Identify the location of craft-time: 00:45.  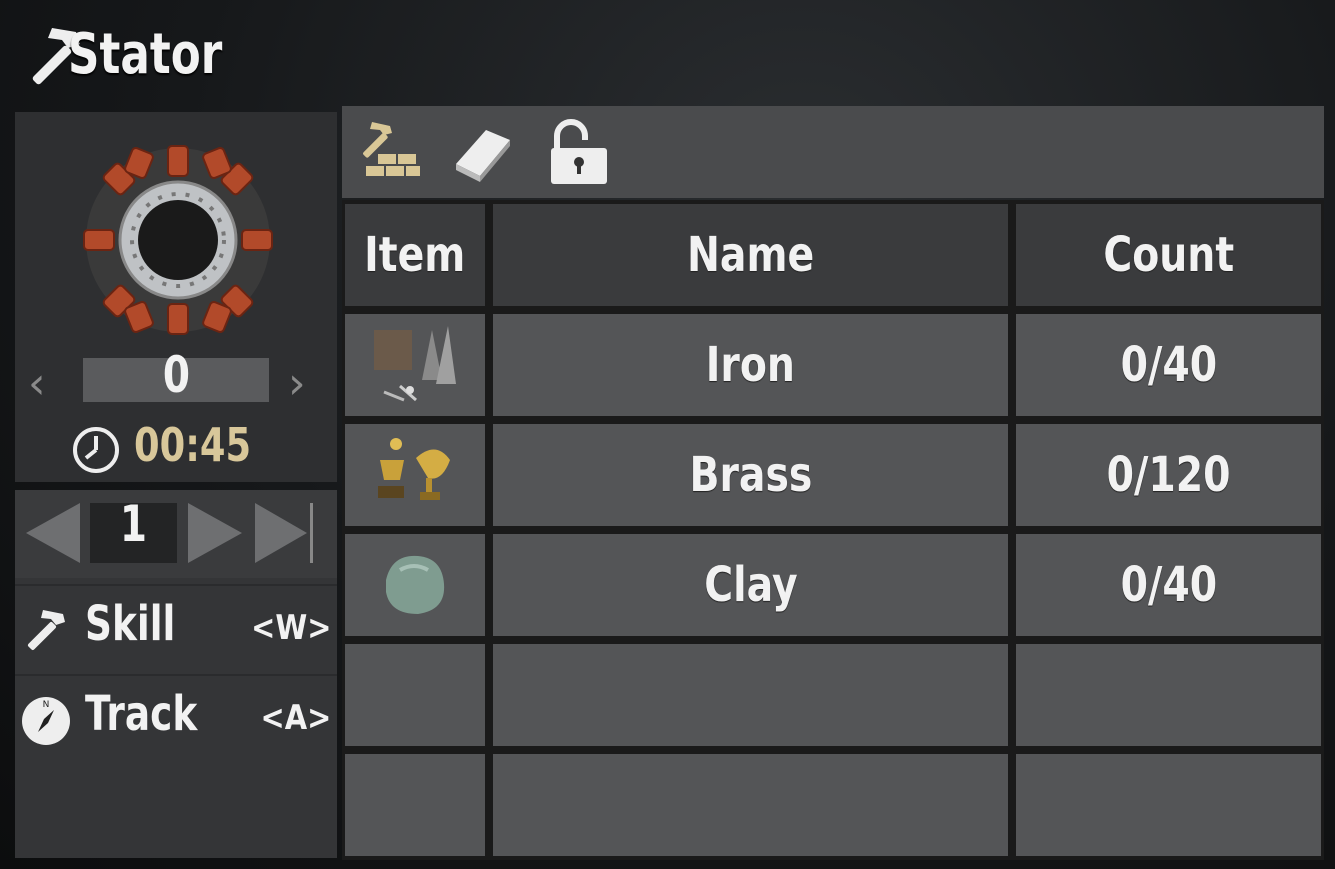
(193, 445).